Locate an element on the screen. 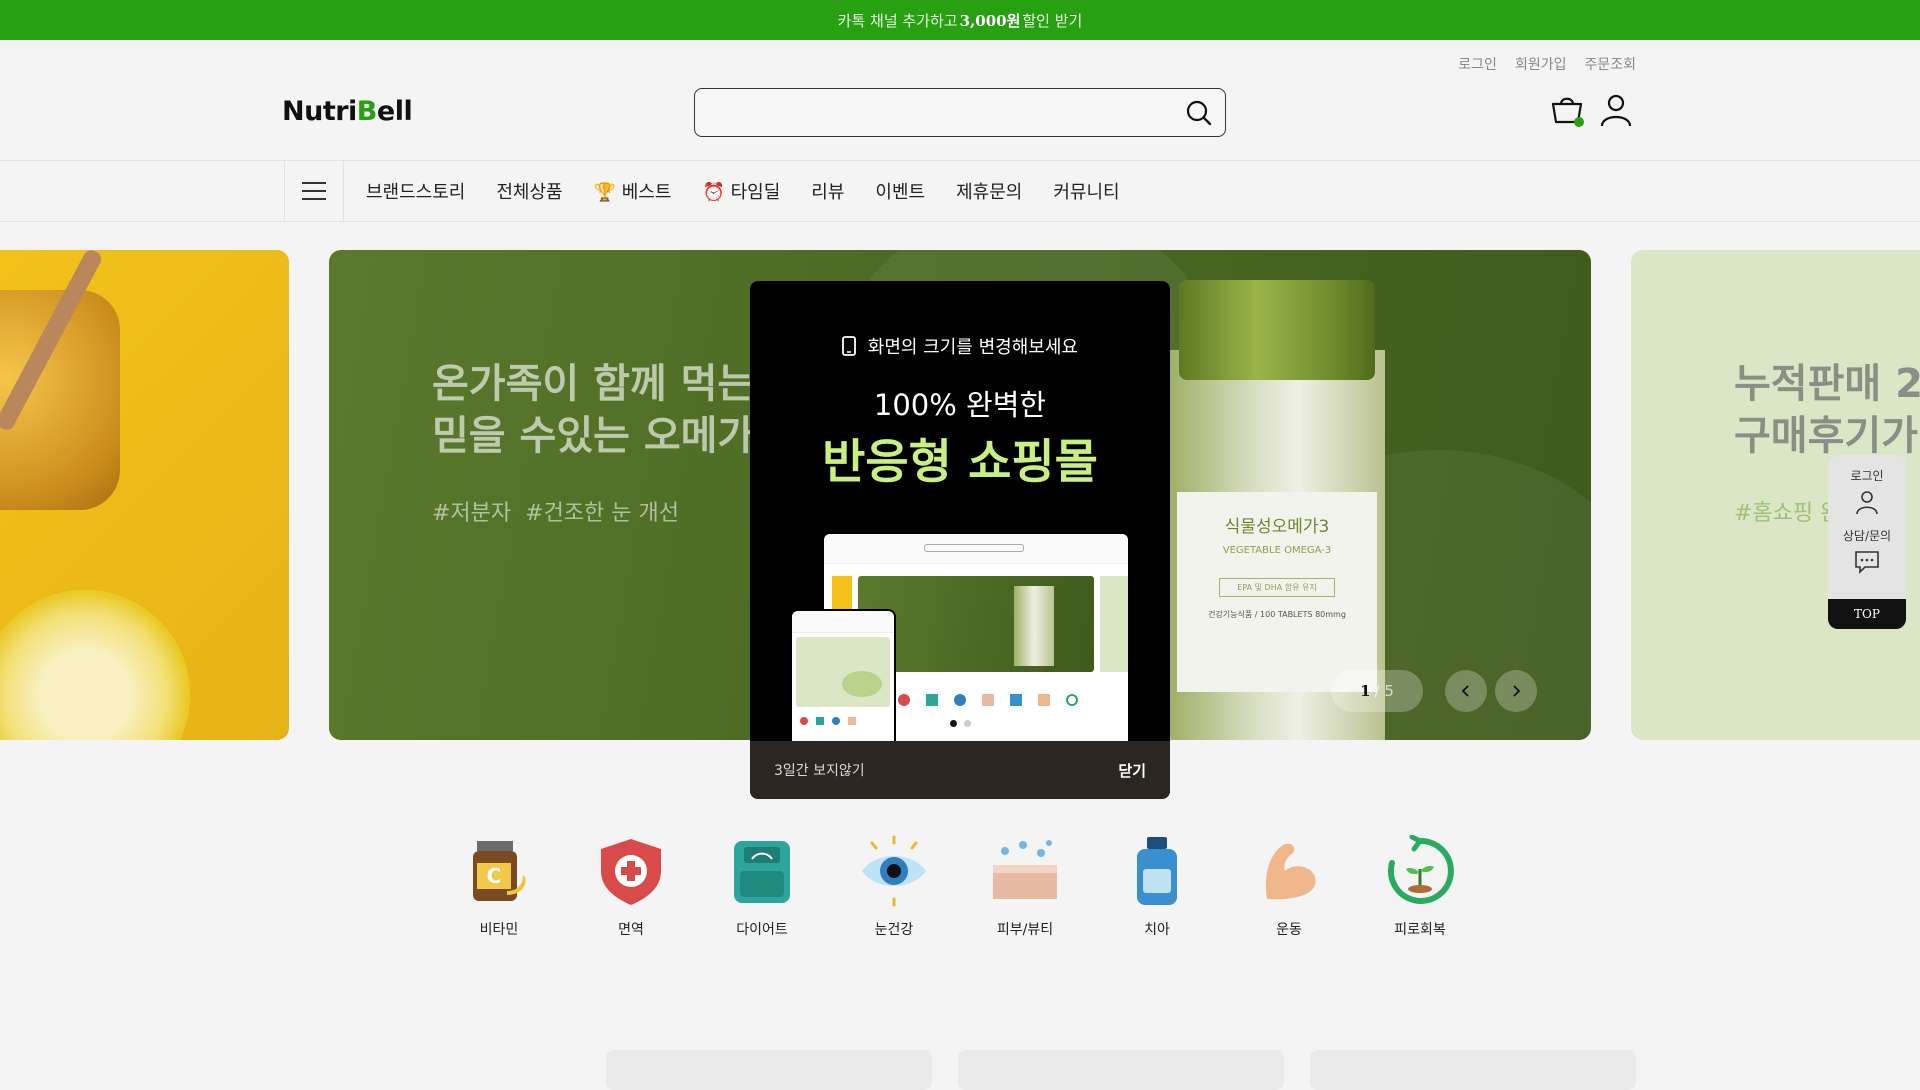 Image resolution: width=1920 pixels, height=1090 pixels. mouthwash-icon is located at coordinates (1157, 871).